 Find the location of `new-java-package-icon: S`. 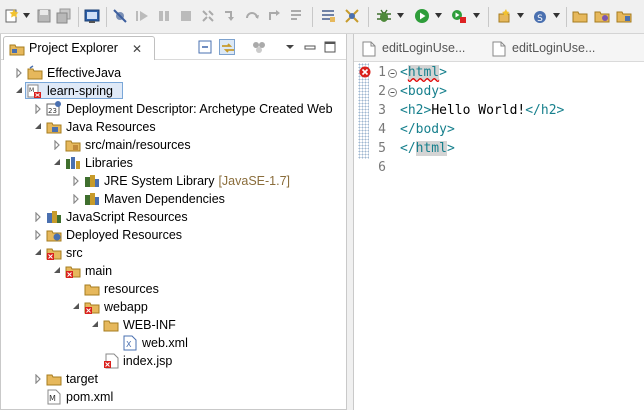

new-java-package-icon: S is located at coordinates (540, 16).